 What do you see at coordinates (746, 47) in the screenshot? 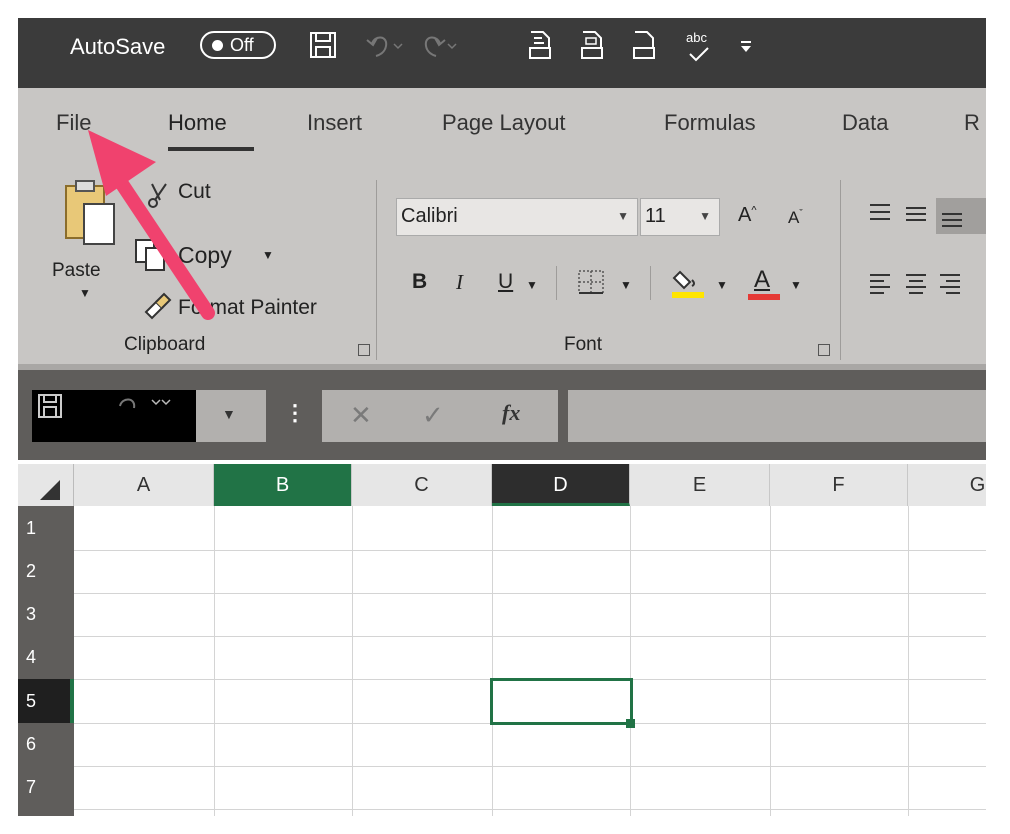
I see `customize-qat-icon` at bounding box center [746, 47].